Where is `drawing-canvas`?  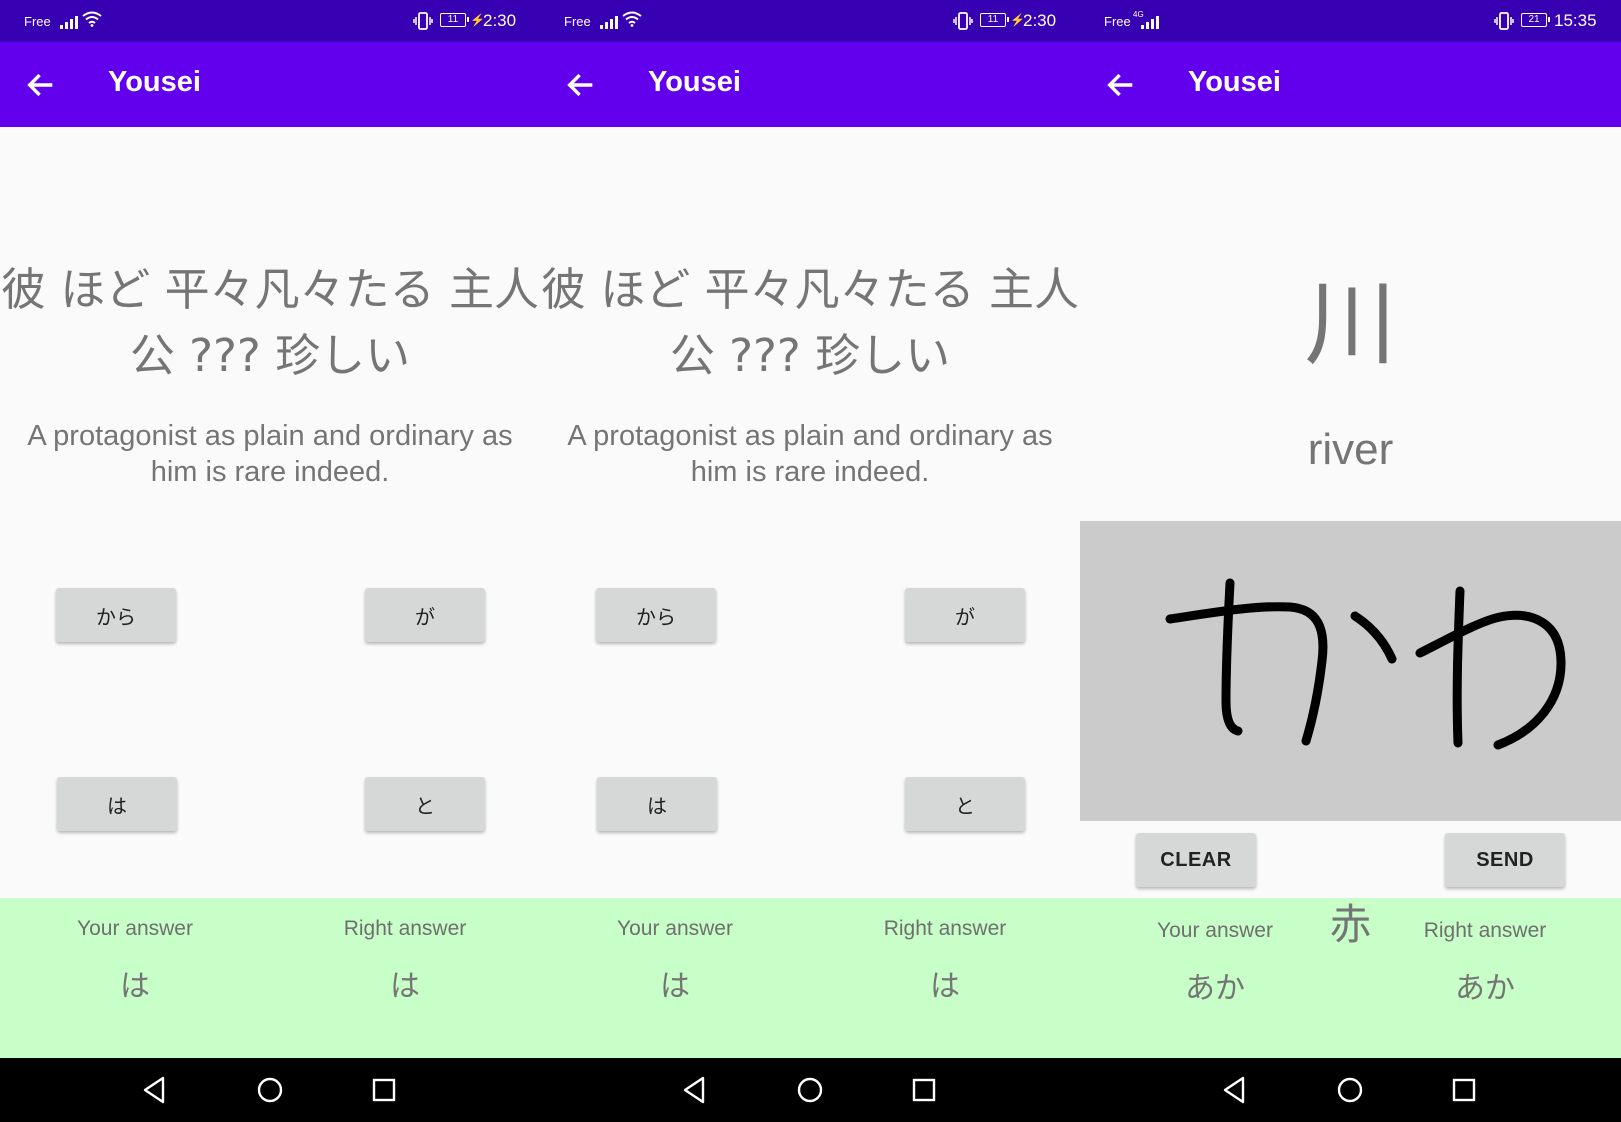 drawing-canvas is located at coordinates (1350, 671).